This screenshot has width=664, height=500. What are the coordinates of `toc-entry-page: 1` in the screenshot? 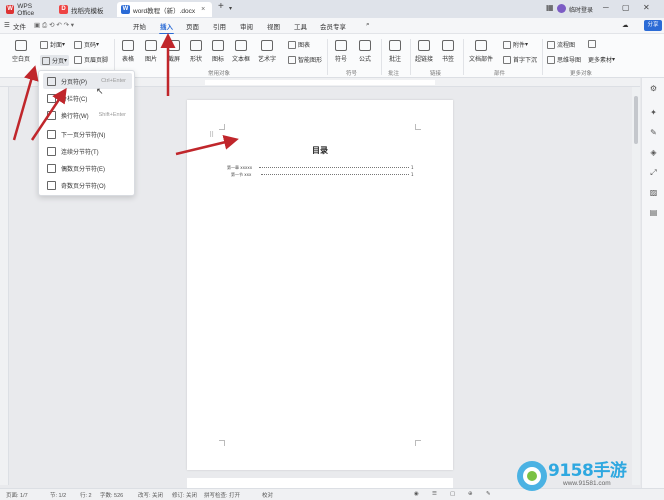 It's located at (412, 174).